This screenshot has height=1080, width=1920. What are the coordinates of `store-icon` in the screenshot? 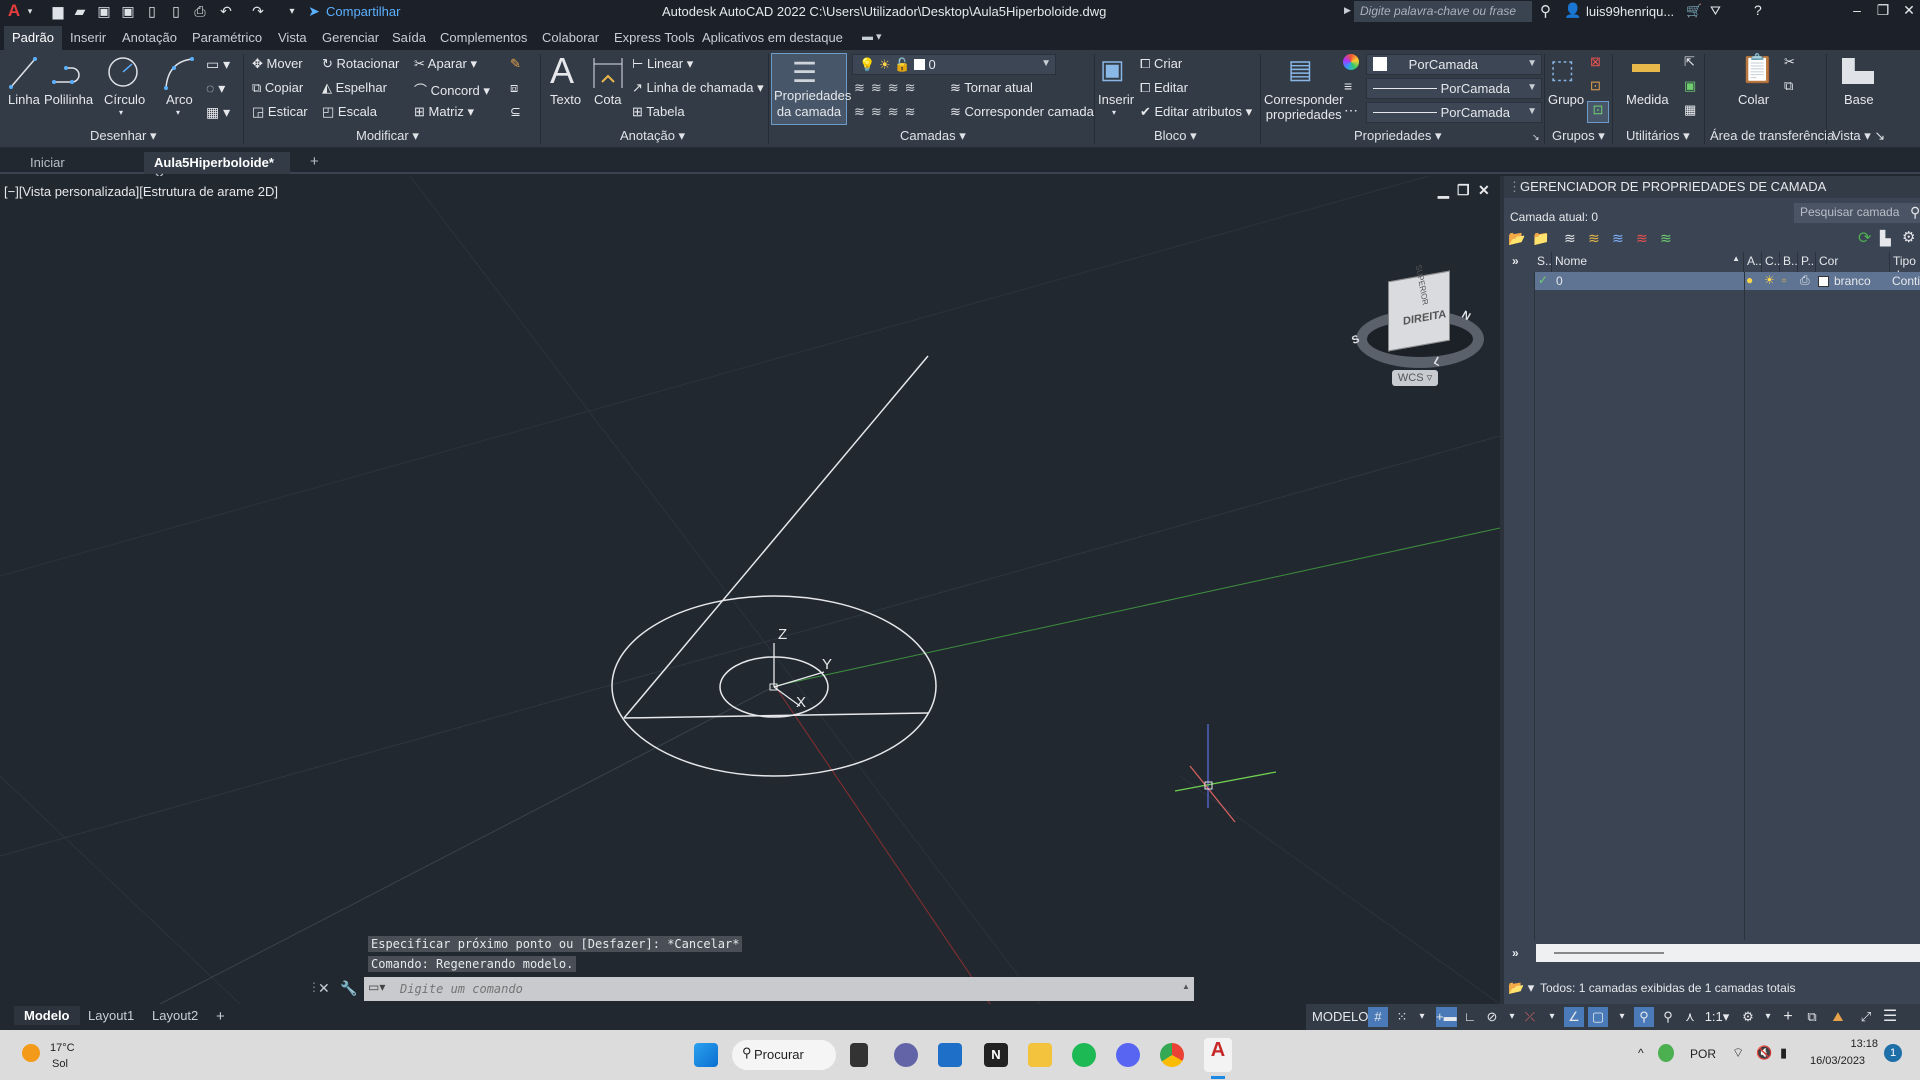 It's located at (950, 1055).